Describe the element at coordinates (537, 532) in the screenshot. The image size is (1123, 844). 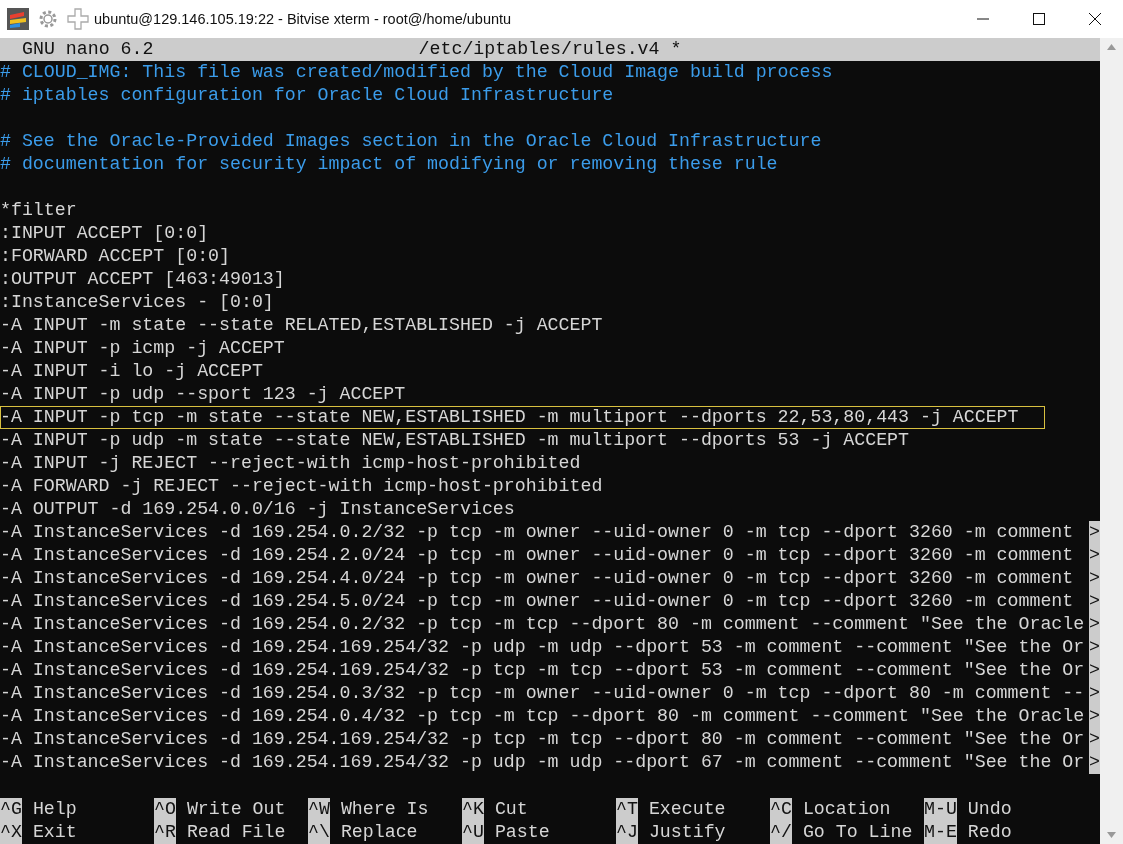
I see `code-line: -A InstanceServices -d 169.254.0.2/32 -p tcp -m owner --uid-owner 0 -m tcp --dport 3260 -m comment` at that location.